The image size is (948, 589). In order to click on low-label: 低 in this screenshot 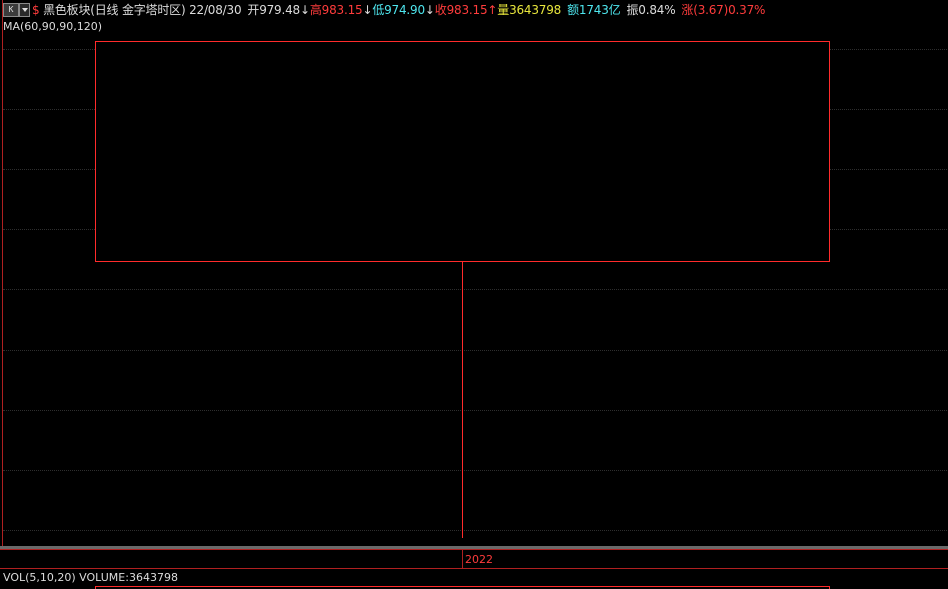, I will do `click(378, 10)`.